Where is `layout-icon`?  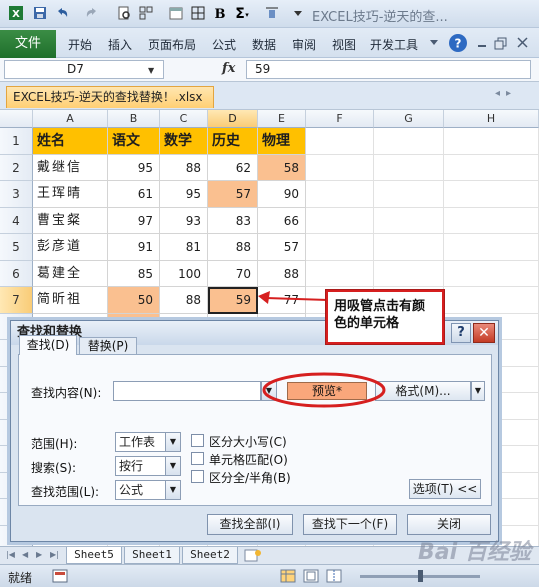 layout-icon is located at coordinates (146, 13).